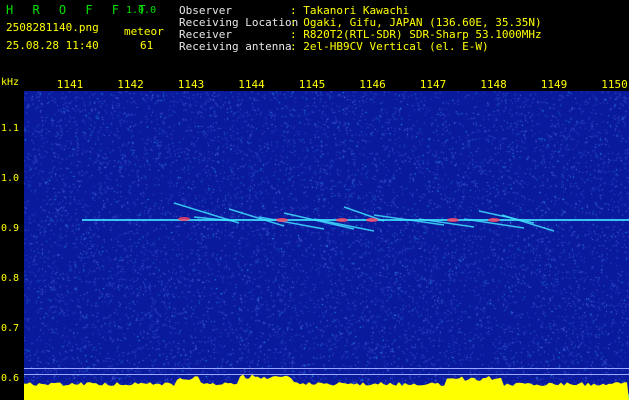 The image size is (629, 400). Describe the element at coordinates (389, 46) in the screenshot. I see `antenna-value: : 2el-HB9CV Vertical (el. E-W)` at that location.